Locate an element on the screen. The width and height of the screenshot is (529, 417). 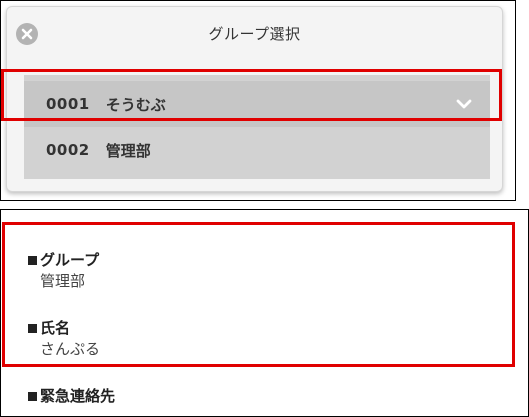
emergency-contact-label: 緊急連絡先 is located at coordinates (71, 395).